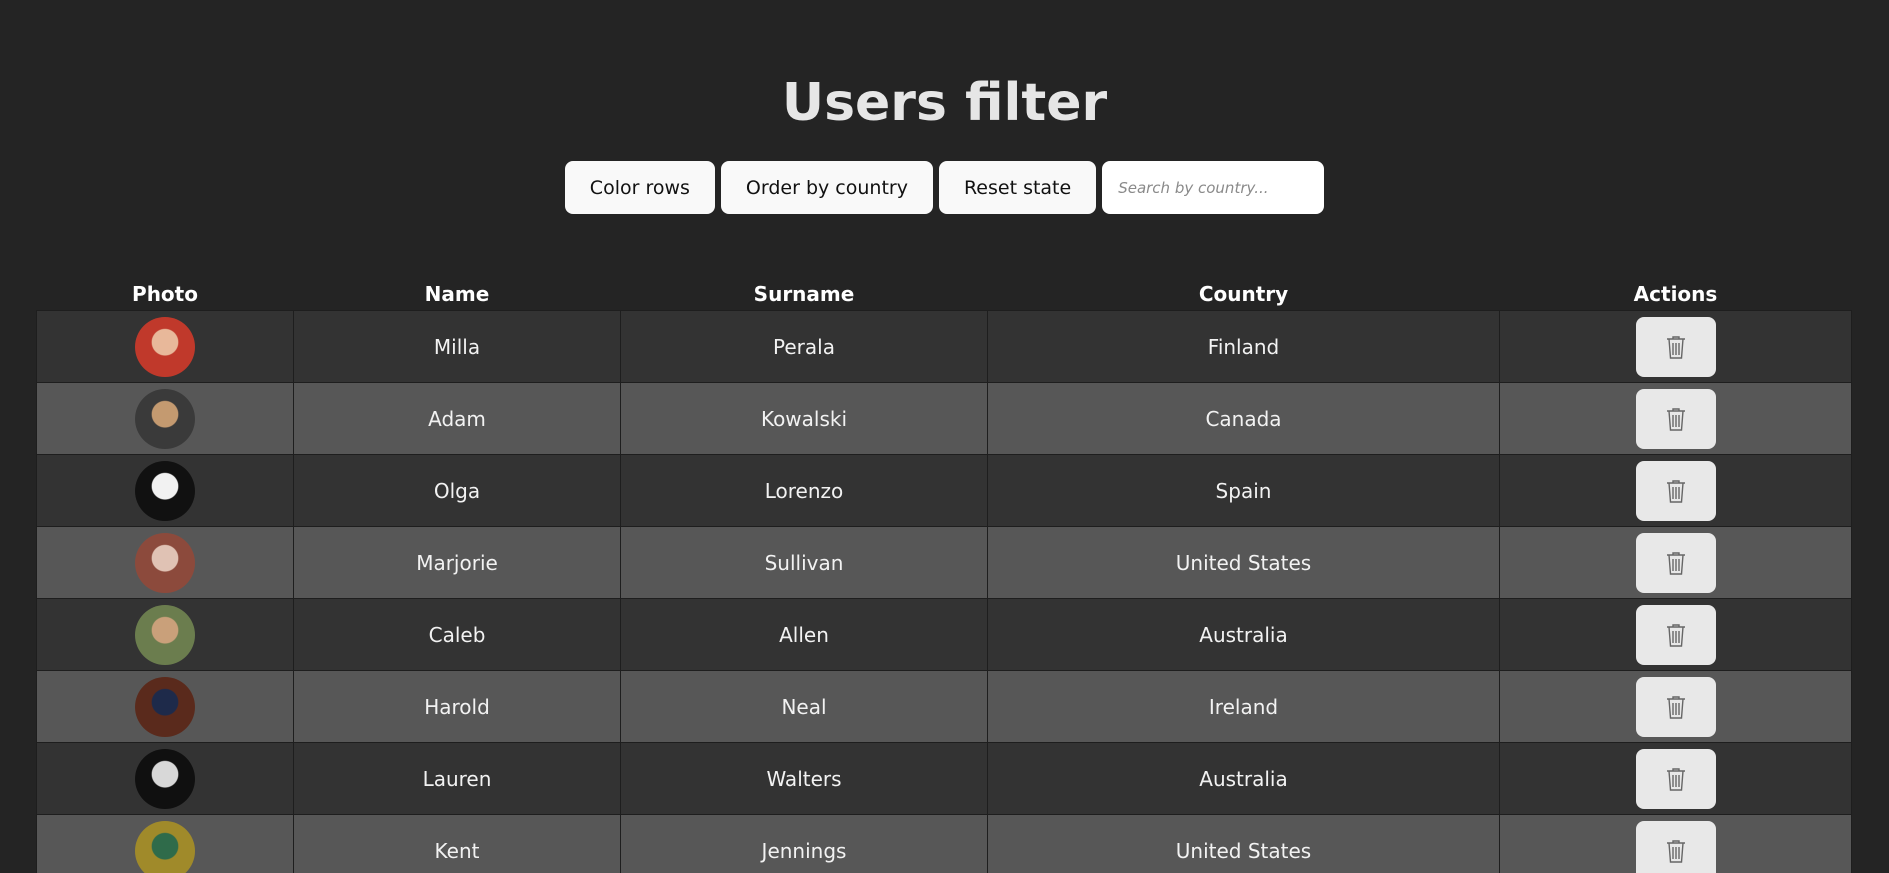 The image size is (1889, 873). What do you see at coordinates (944, 103) in the screenshot?
I see `page-title: Users filter` at bounding box center [944, 103].